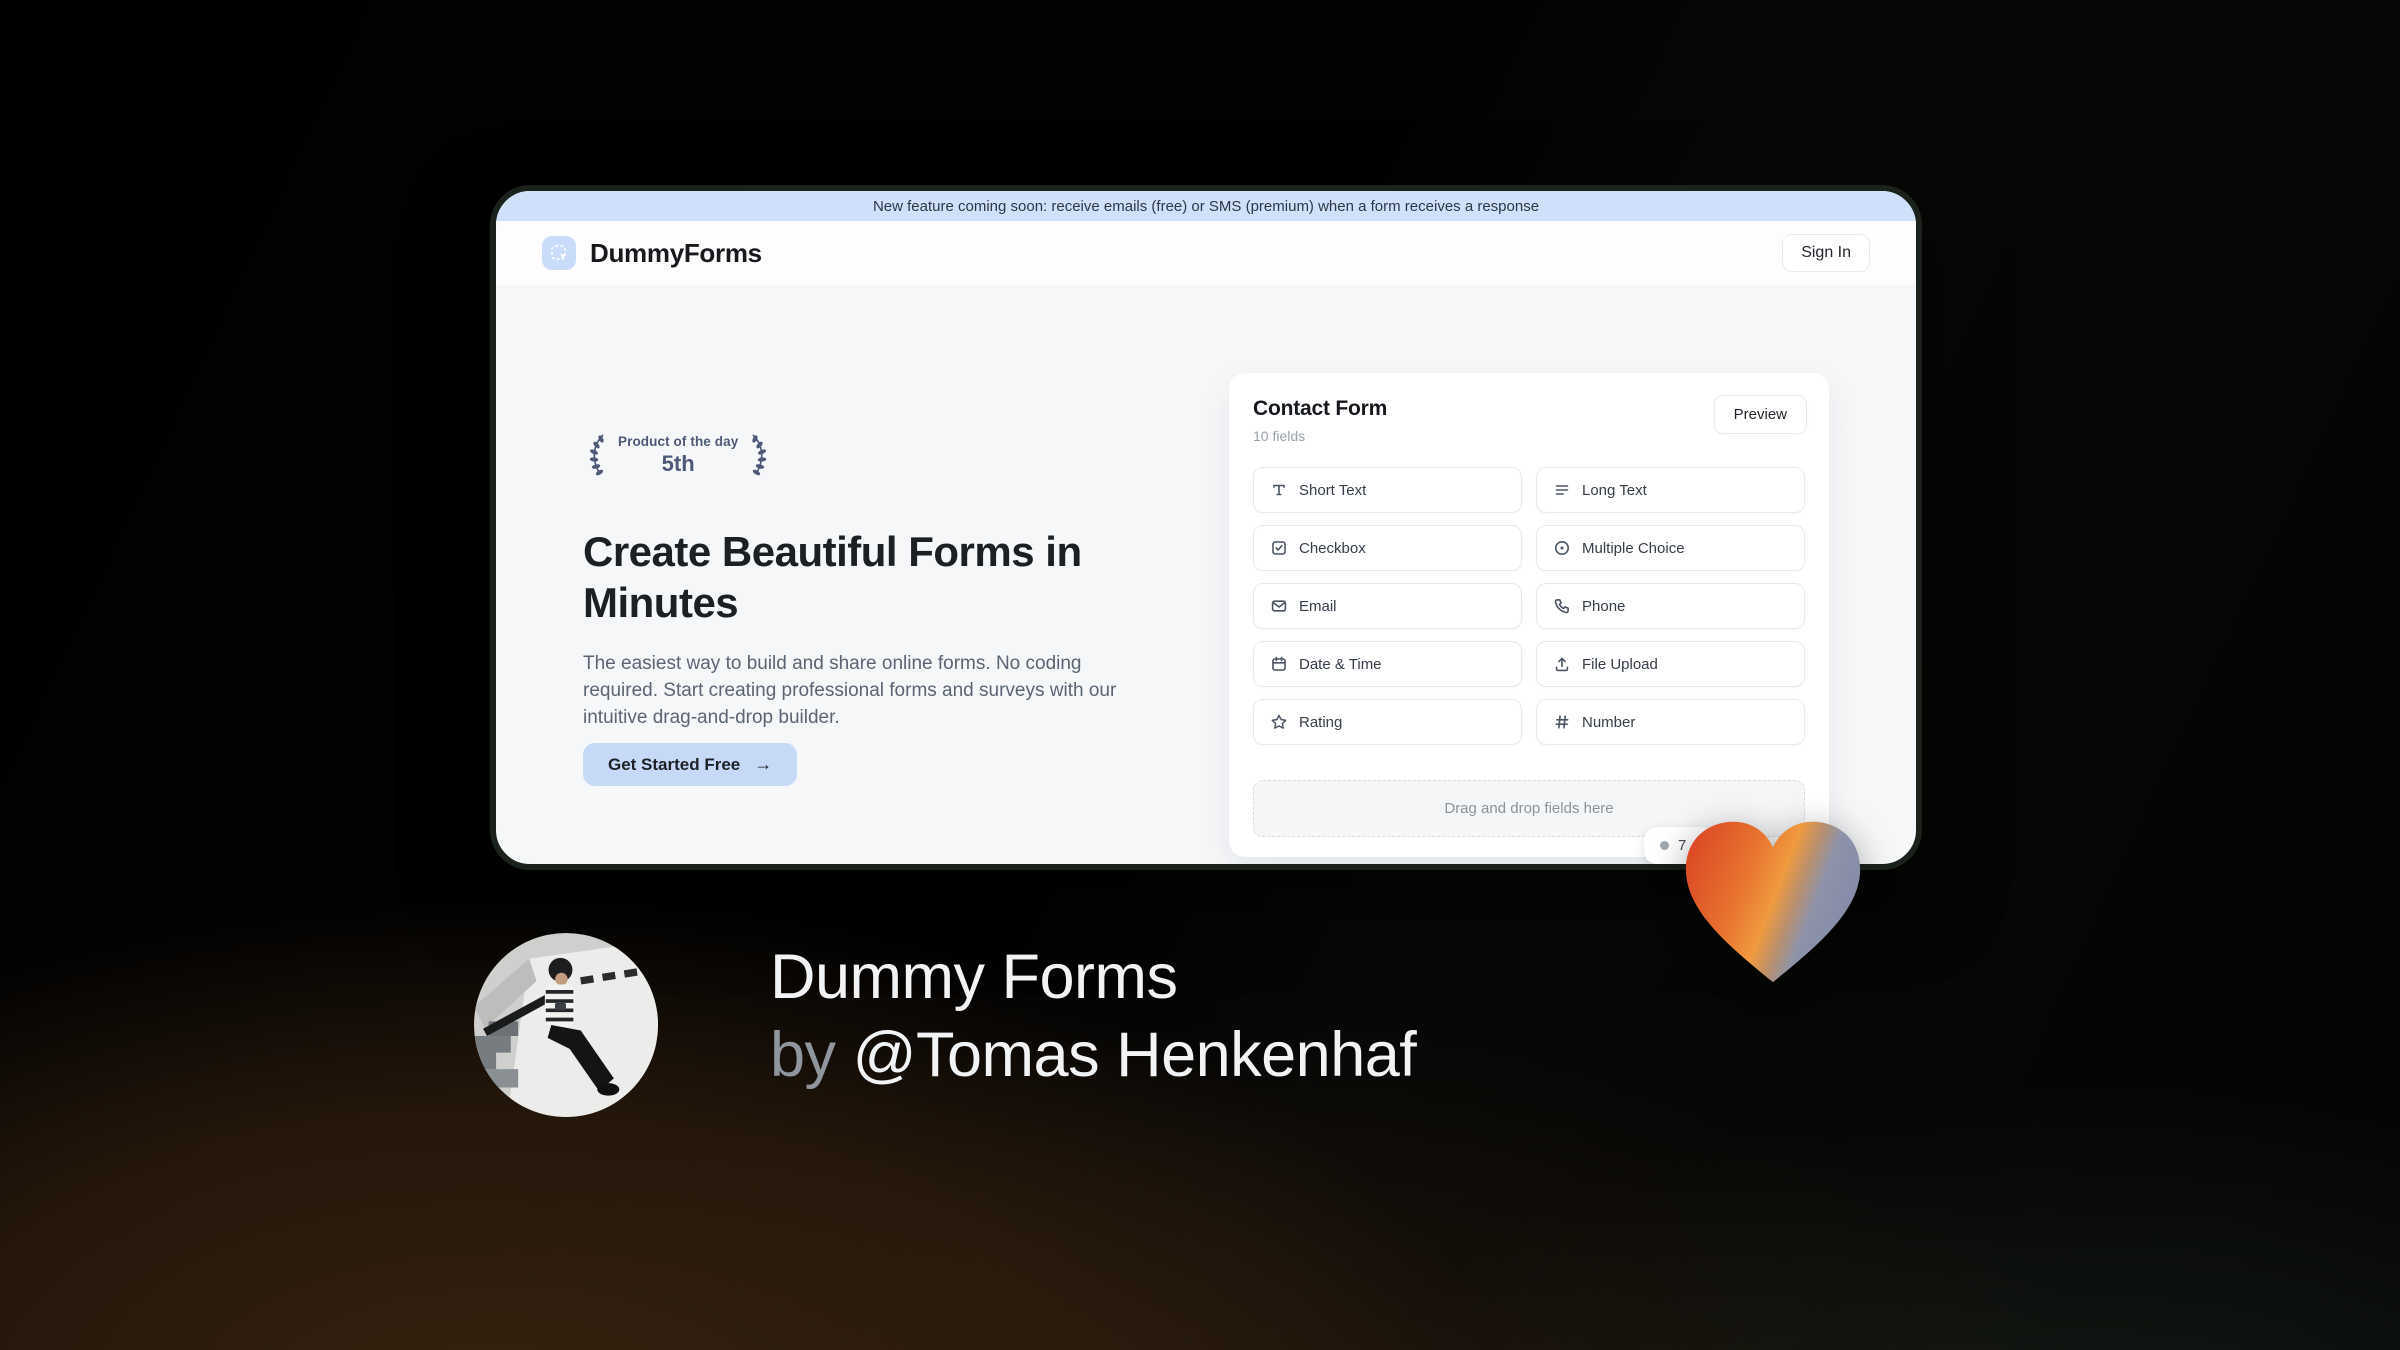 This screenshot has height=1350, width=2400. Describe the element at coordinates (1609, 722) in the screenshot. I see `field-label: Number` at that location.